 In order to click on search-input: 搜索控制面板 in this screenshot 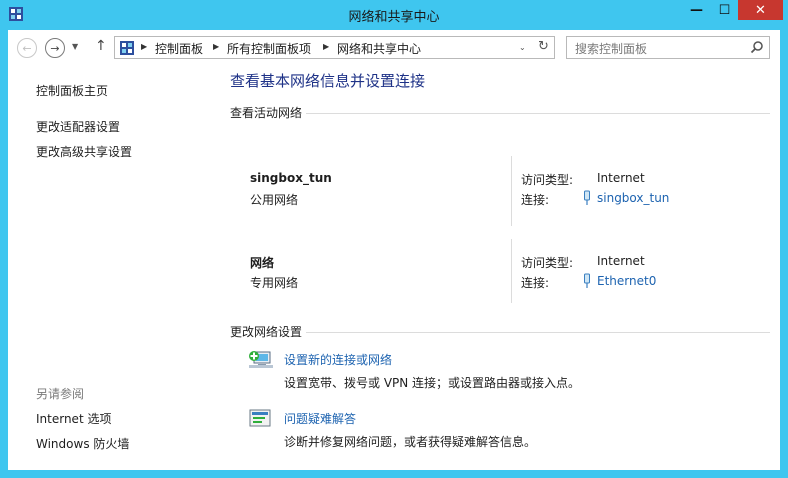, I will do `click(668, 47)`.